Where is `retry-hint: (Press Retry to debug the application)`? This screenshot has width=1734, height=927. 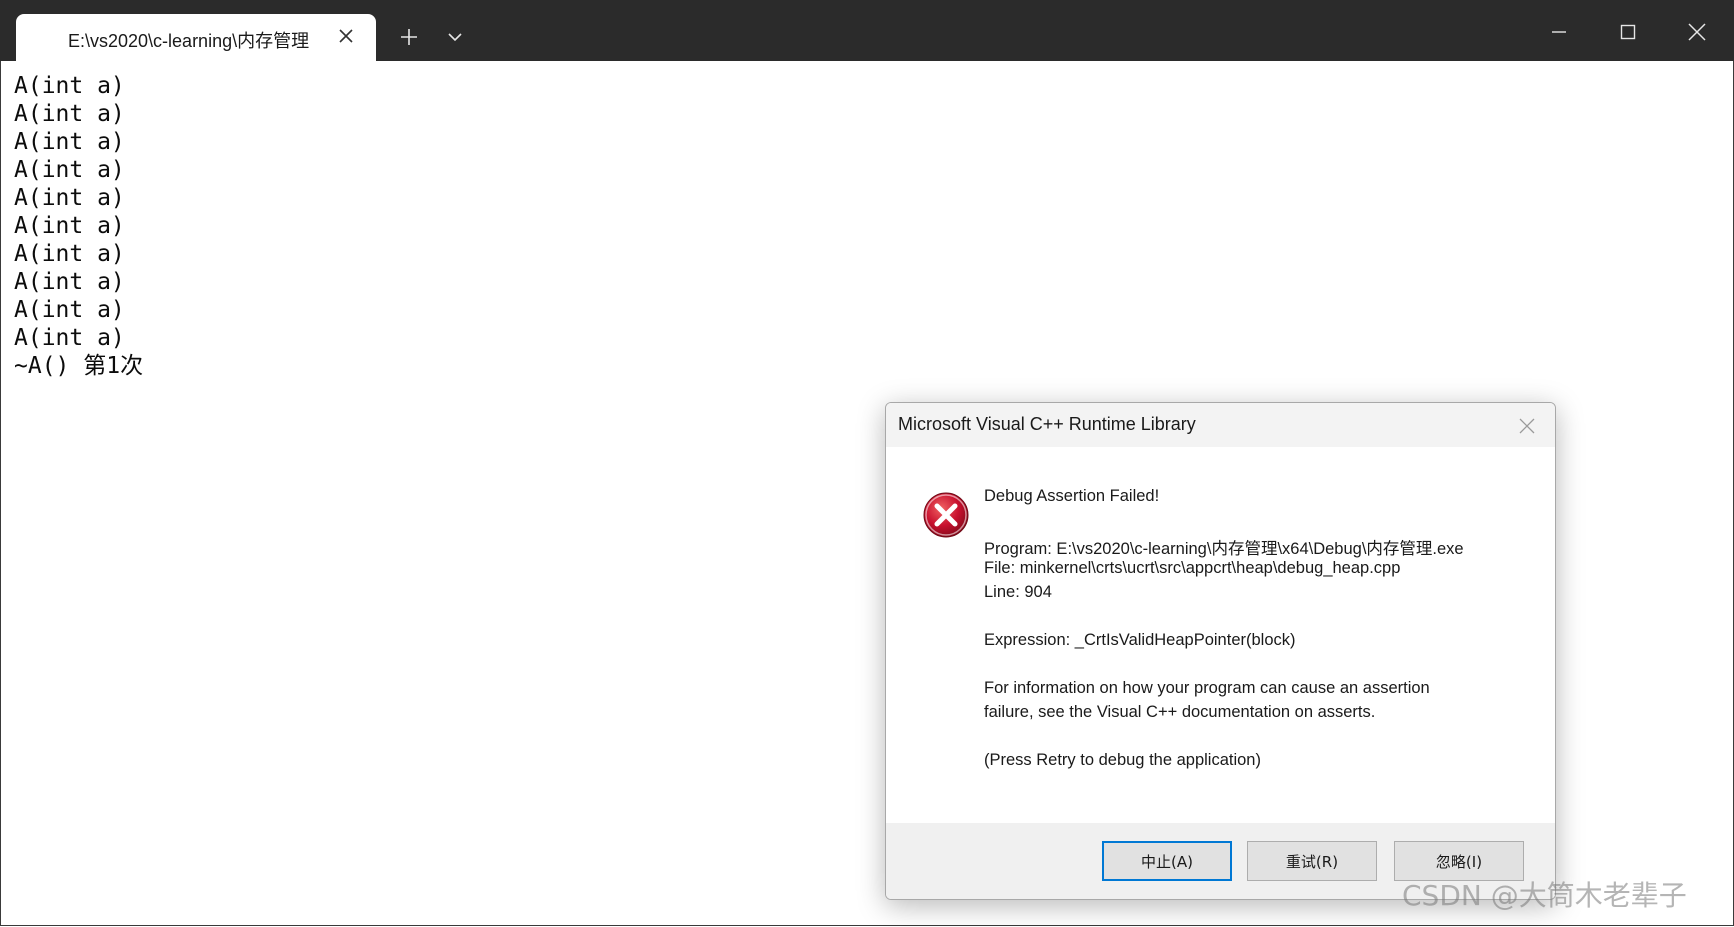
retry-hint: (Press Retry to debug the application) is located at coordinates (1122, 760).